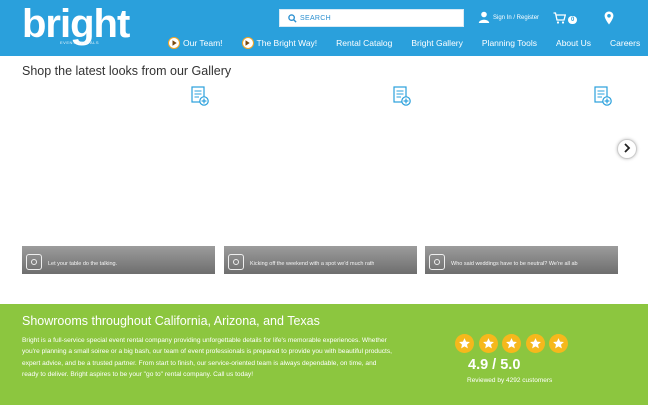 The image size is (648, 405). Describe the element at coordinates (484, 18) in the screenshot. I see `user-icon` at that location.